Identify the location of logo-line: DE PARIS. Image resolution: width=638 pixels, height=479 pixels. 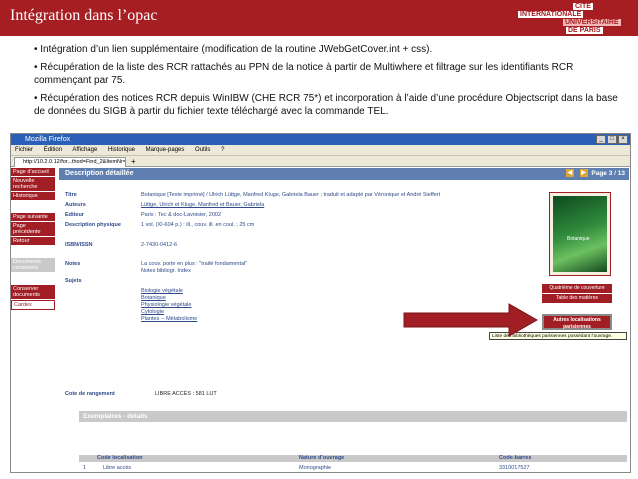
(584, 30).